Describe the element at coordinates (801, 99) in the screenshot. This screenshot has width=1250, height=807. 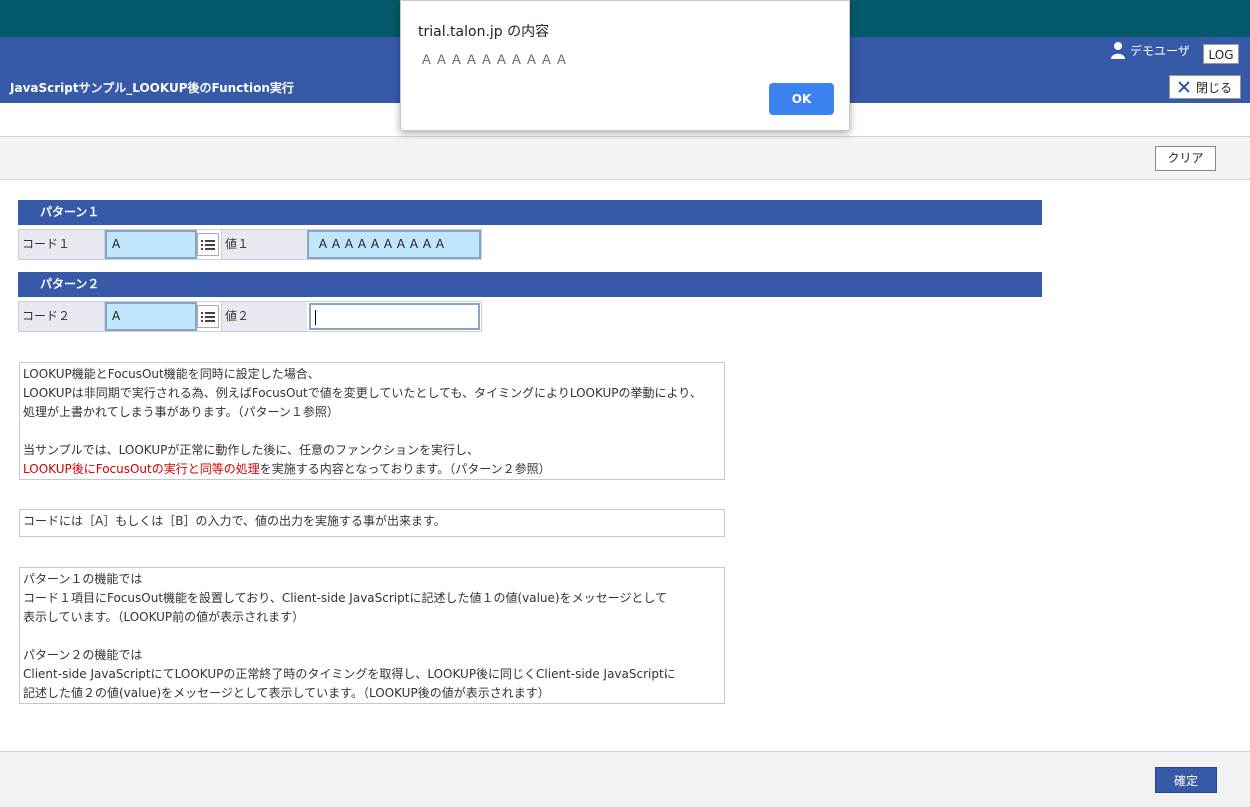
I see `dialog-ok-button: OK` at that location.